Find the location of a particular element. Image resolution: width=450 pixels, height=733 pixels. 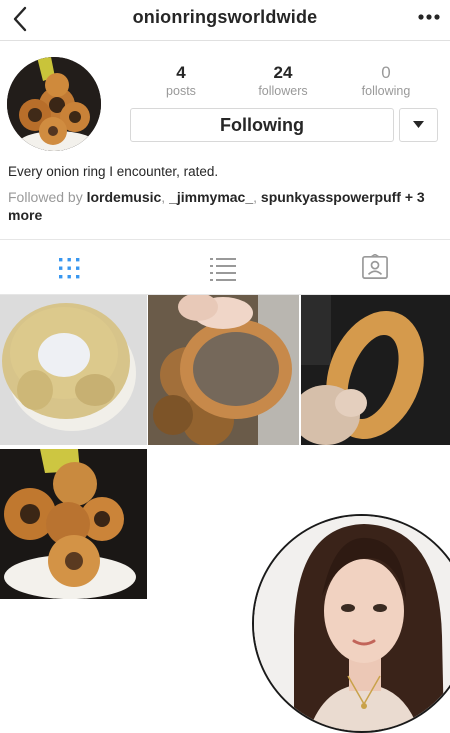

suggestions-dropdown-button is located at coordinates (418, 125).